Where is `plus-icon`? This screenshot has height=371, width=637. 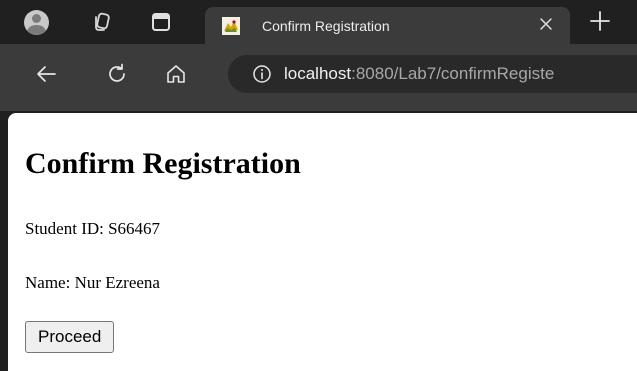
plus-icon is located at coordinates (600, 21).